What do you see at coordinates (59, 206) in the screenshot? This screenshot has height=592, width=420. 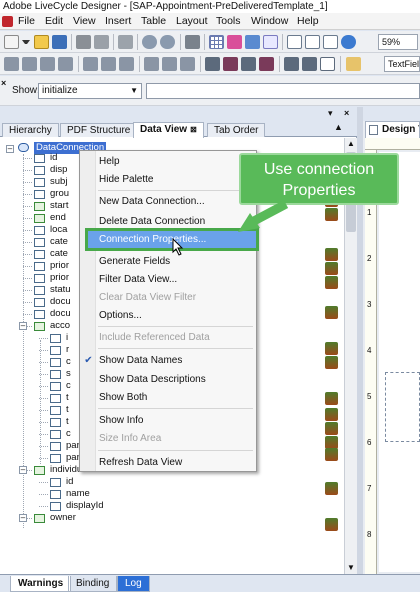 I see `tree-node: start` at bounding box center [59, 206].